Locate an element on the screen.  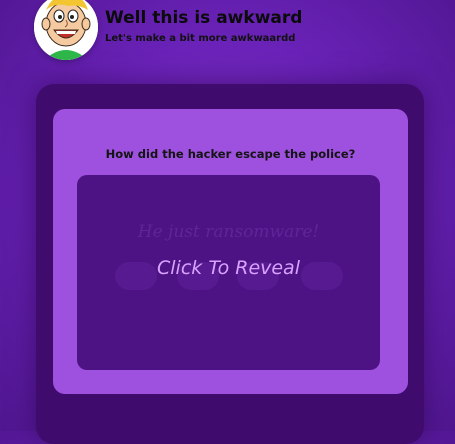
joke-question: How did the hacker escape the police? is located at coordinates (230, 154).